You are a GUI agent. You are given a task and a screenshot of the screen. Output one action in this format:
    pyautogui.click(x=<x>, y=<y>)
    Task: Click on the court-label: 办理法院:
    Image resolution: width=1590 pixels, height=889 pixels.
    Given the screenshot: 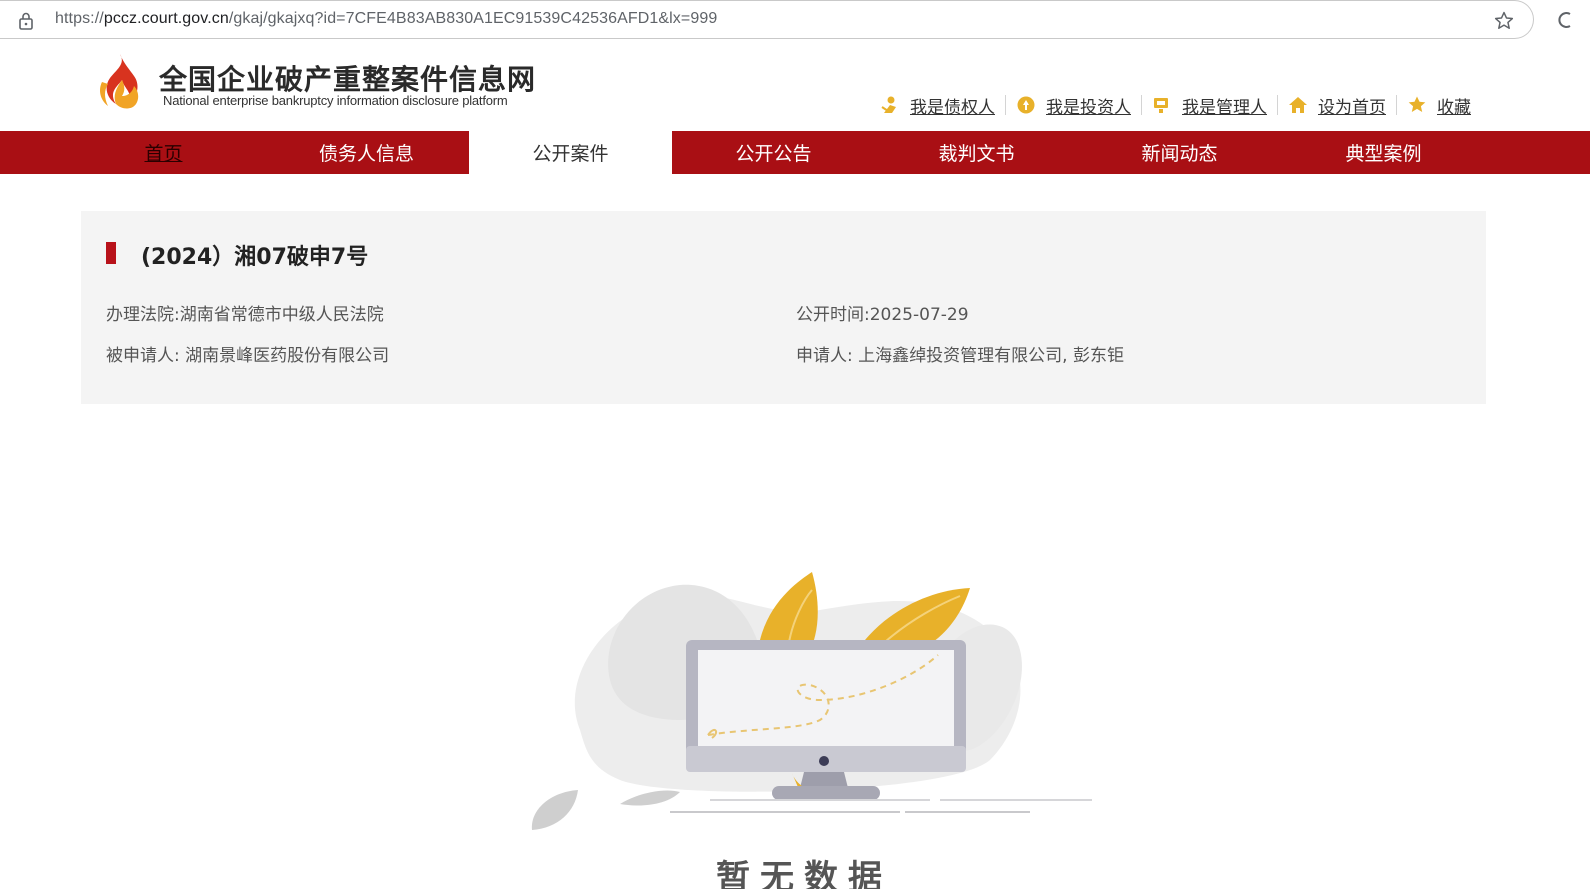 What is the action you would take?
    pyautogui.click(x=143, y=315)
    